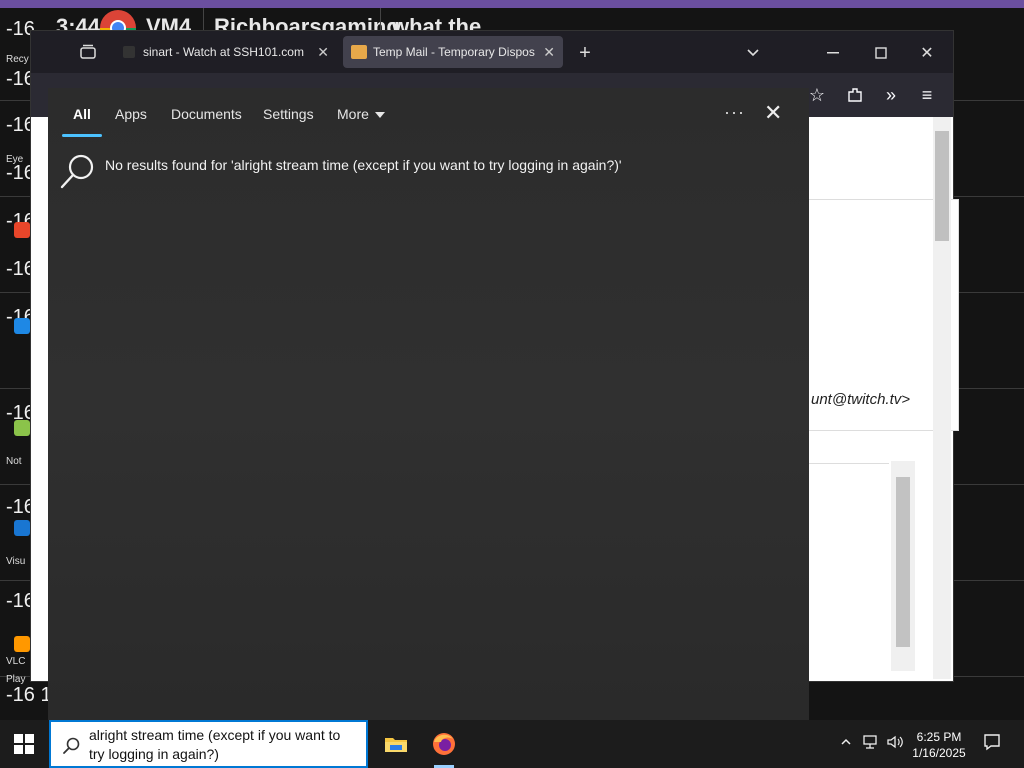 Image resolution: width=1024 pixels, height=768 pixels. What do you see at coordinates (939, 745) in the screenshot?
I see `system-clock: 6:25 PM 1/16/2025` at bounding box center [939, 745].